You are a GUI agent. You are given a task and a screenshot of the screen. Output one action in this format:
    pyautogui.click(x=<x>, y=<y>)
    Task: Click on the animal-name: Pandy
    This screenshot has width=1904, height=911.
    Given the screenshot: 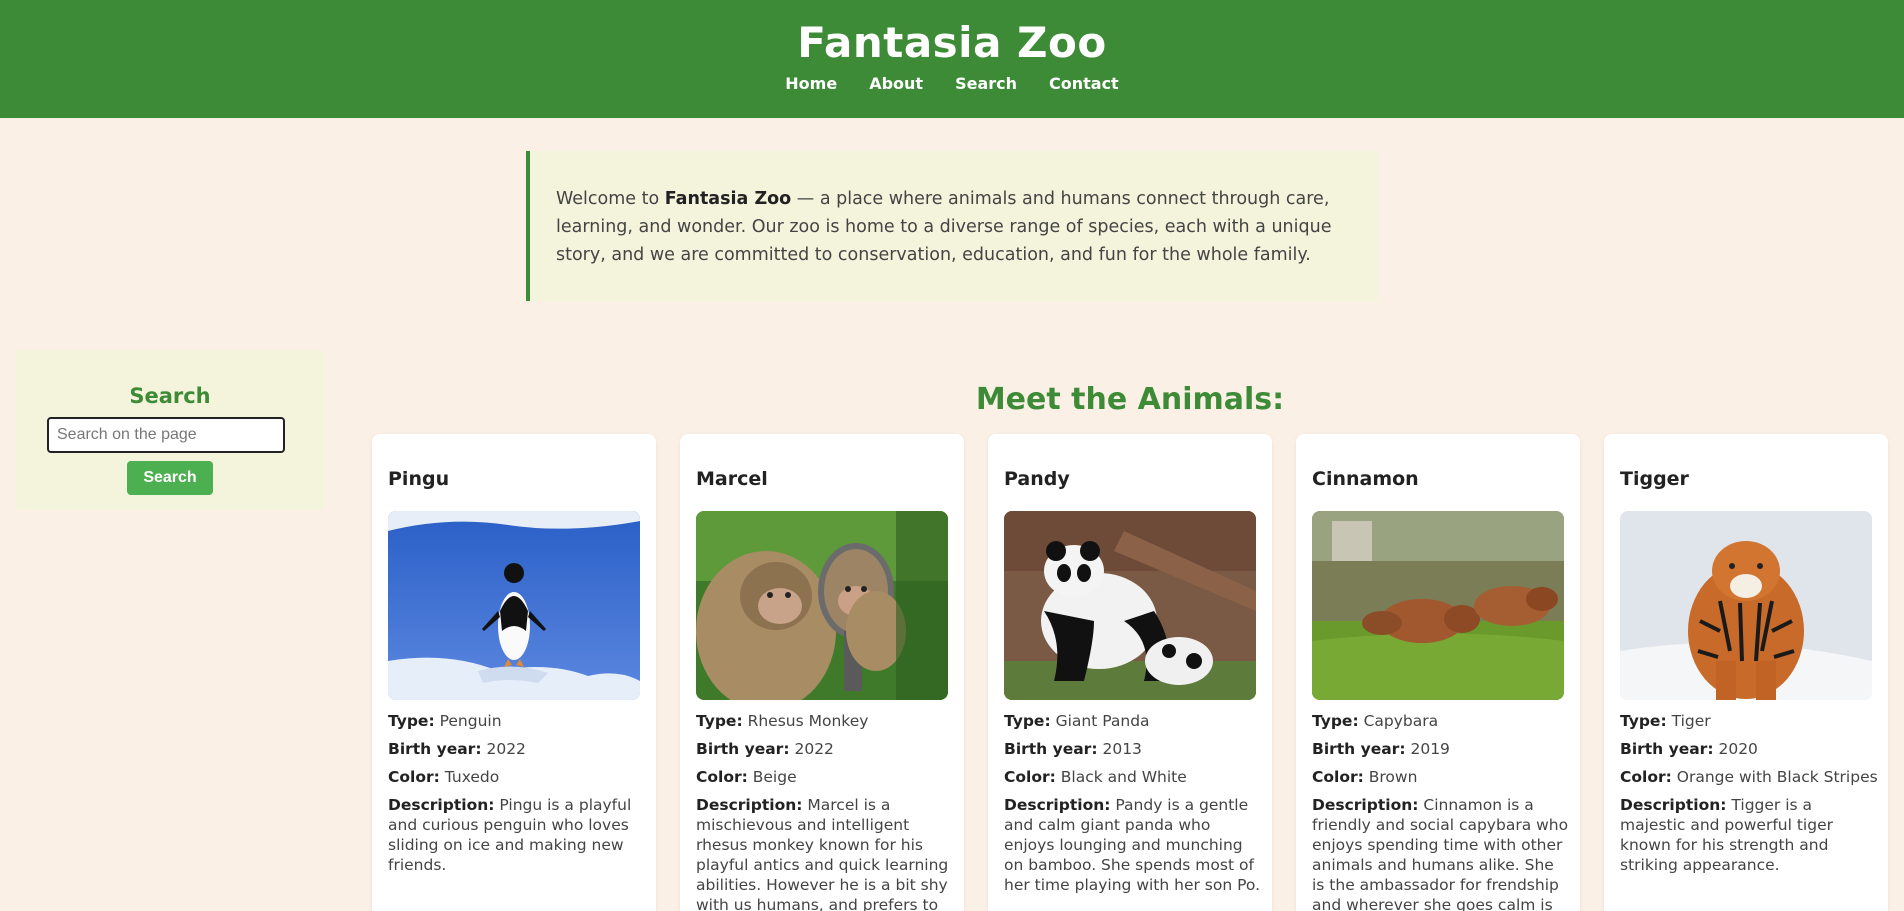 What is the action you would take?
    pyautogui.click(x=1037, y=479)
    